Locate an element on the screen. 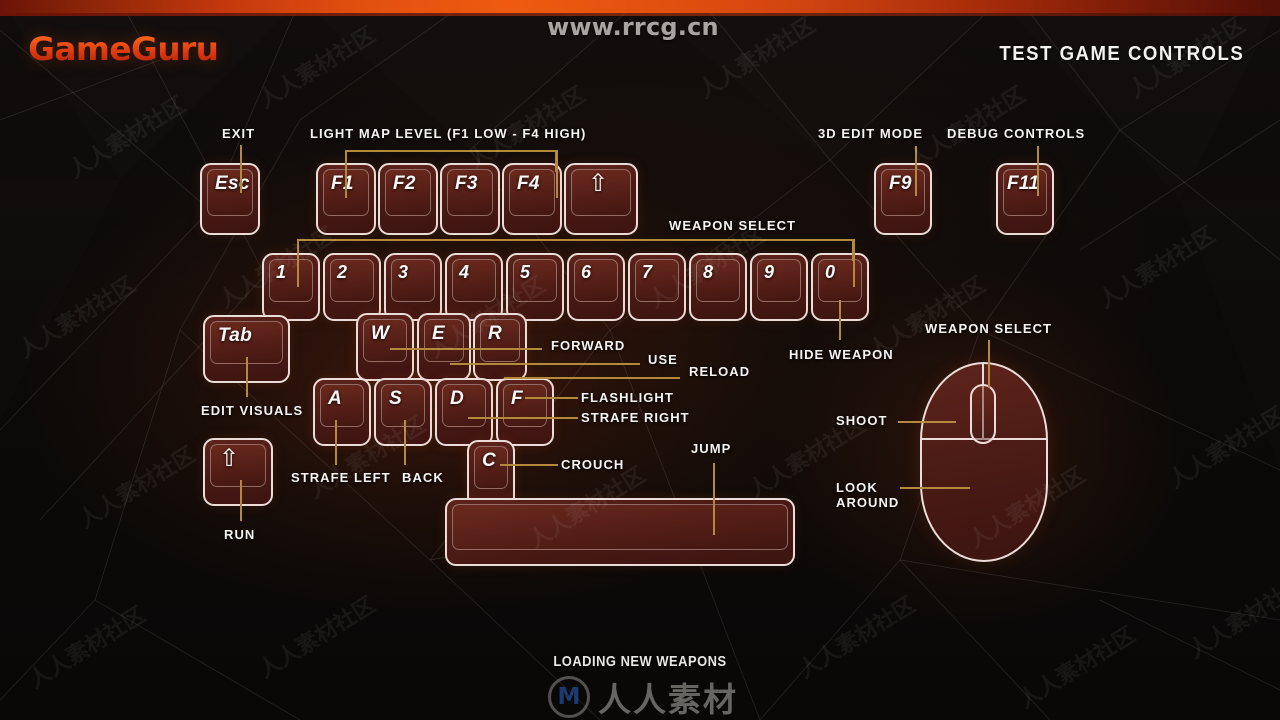 This screenshot has height=720, width=1280. key-w: W is located at coordinates (385, 347).